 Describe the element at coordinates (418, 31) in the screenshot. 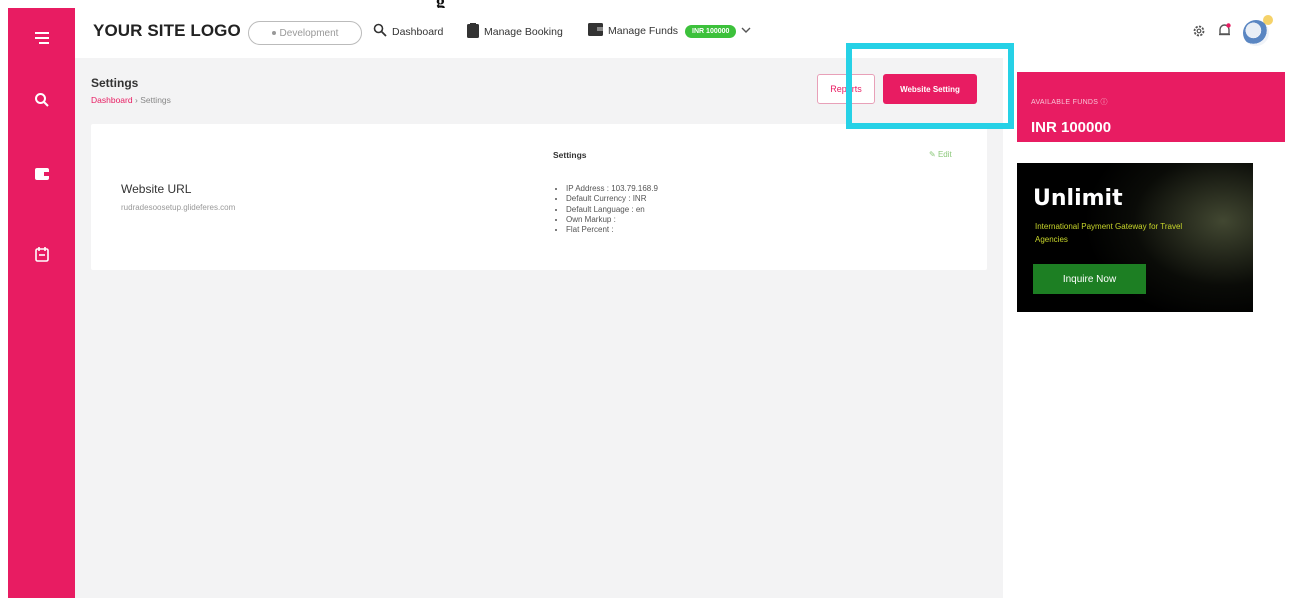

I see `nav-dashboard-label: Dashboard` at that location.